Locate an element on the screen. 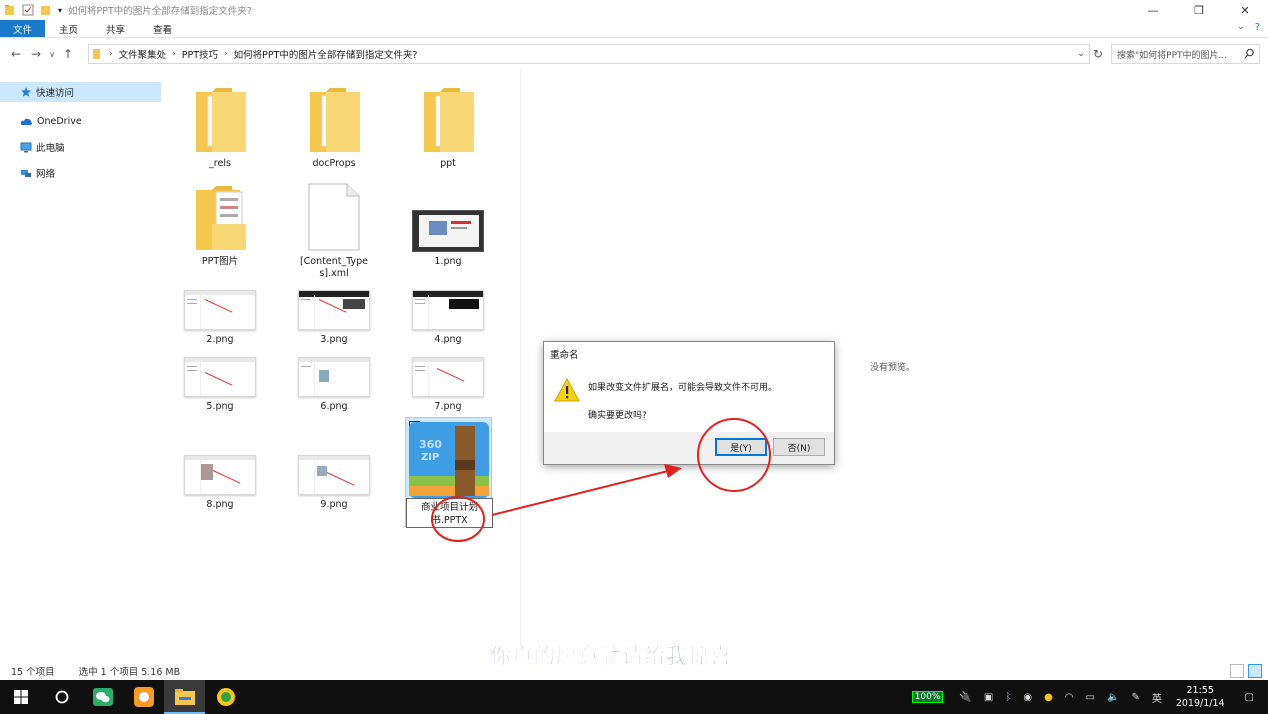  folder-item: docProps is located at coordinates (334, 126).